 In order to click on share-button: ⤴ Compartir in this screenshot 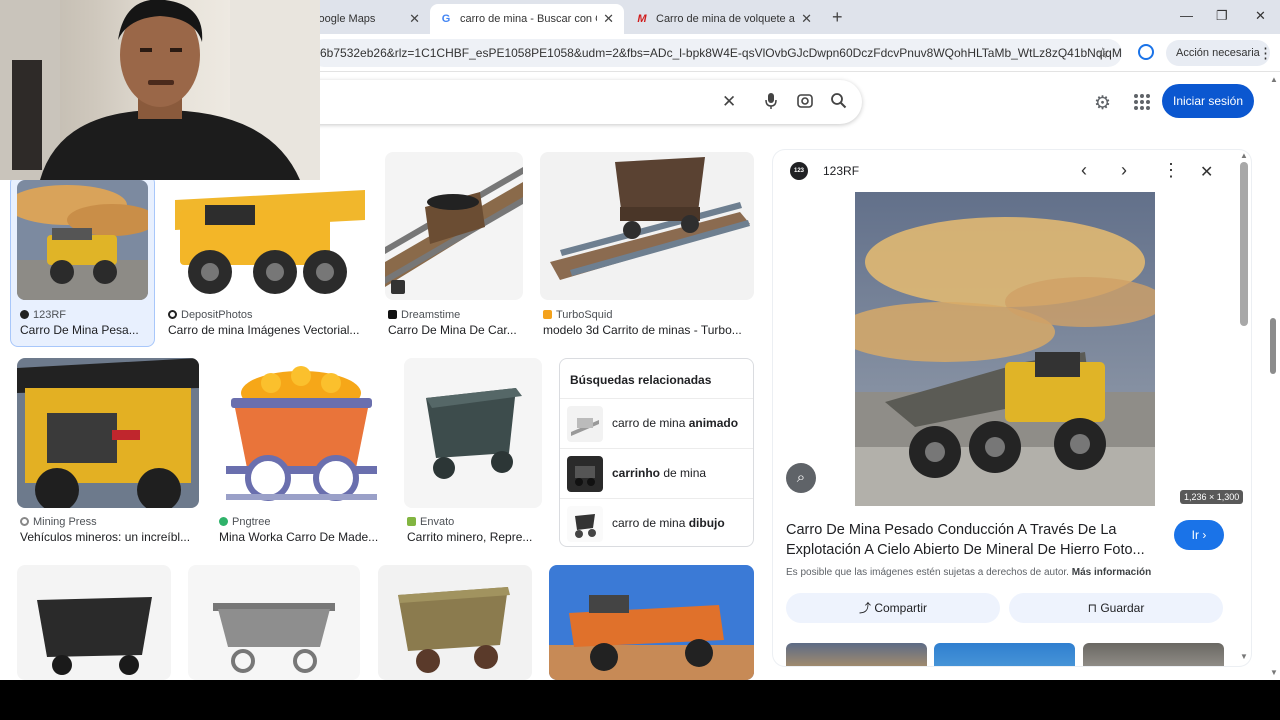, I will do `click(893, 608)`.